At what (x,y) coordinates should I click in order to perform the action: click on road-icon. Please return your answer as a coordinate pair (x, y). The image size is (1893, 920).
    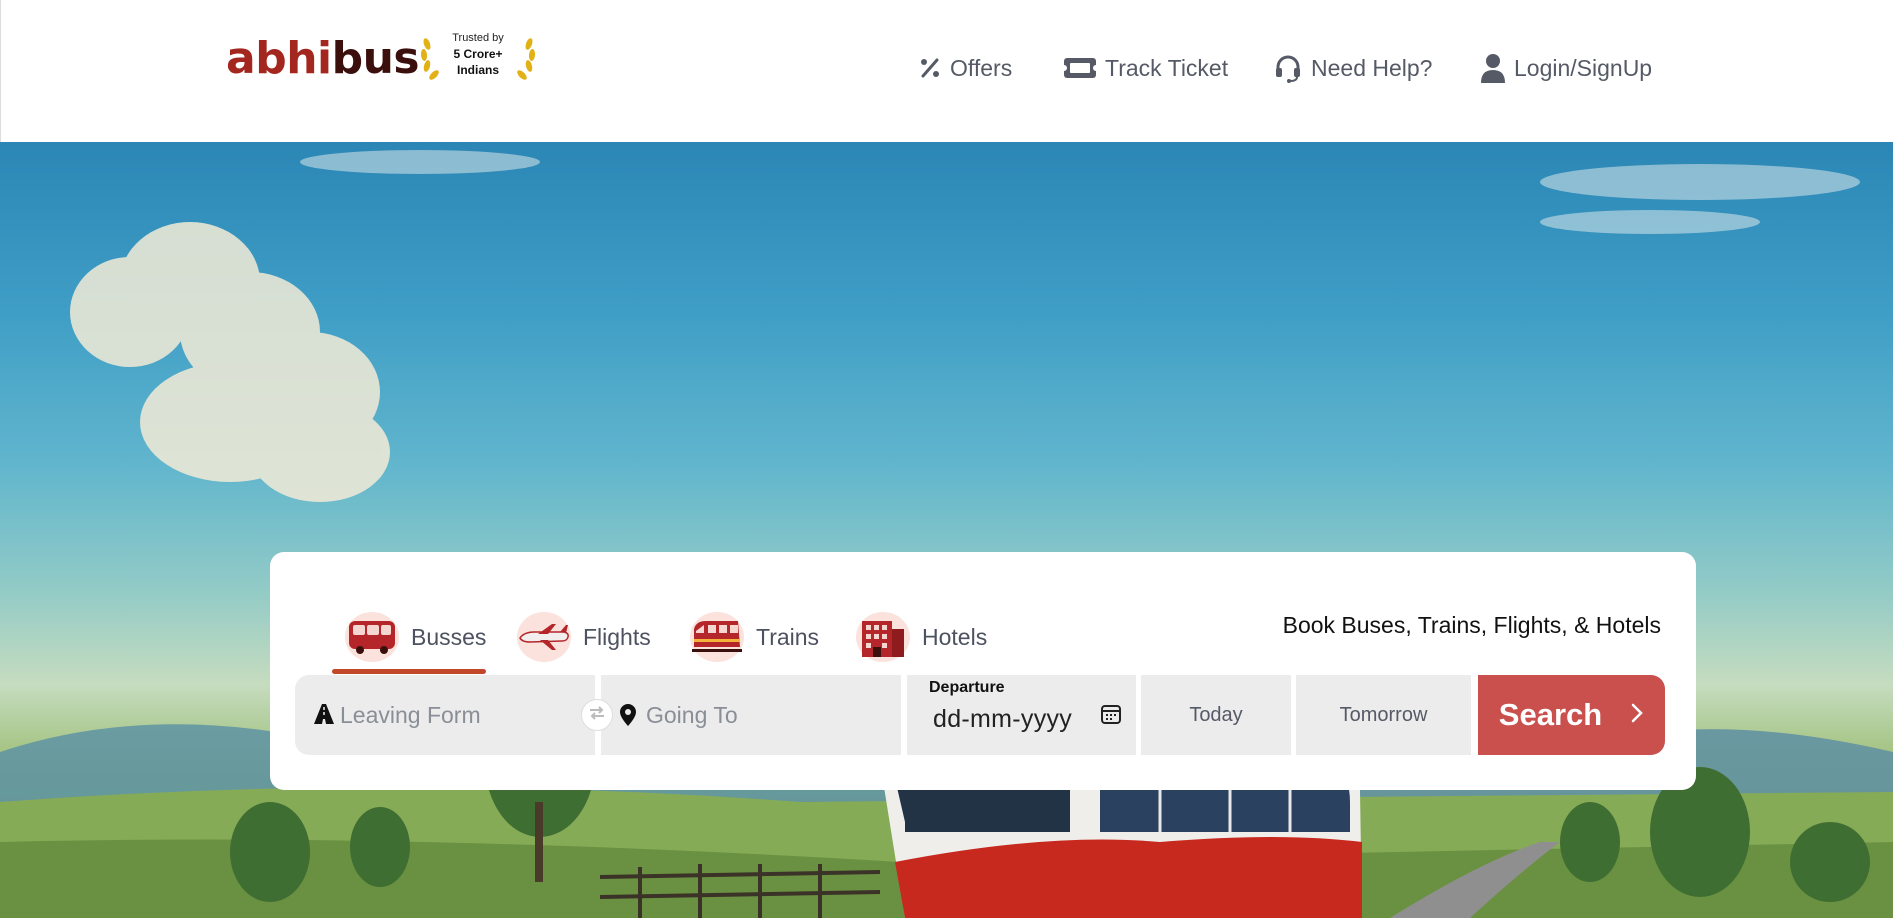
    Looking at the image, I should click on (324, 716).